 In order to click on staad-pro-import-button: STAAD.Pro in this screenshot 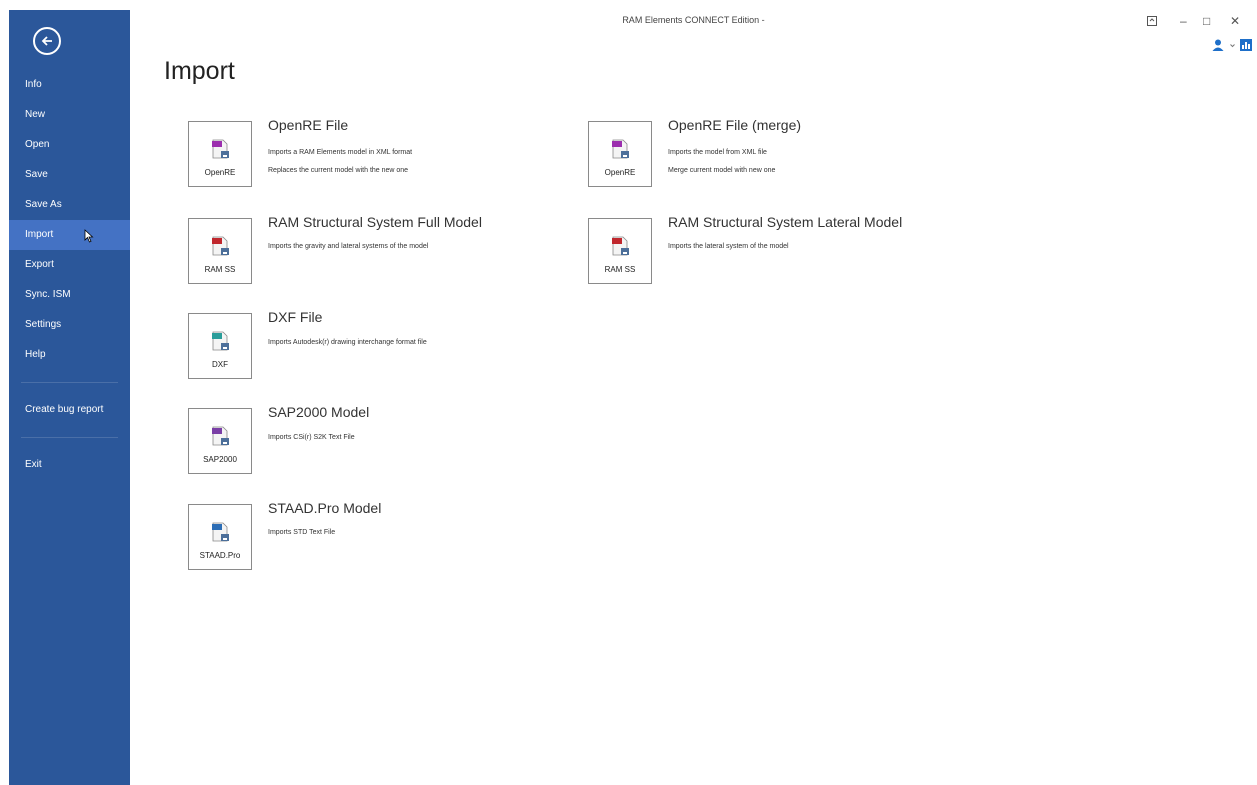, I will do `click(220, 537)`.